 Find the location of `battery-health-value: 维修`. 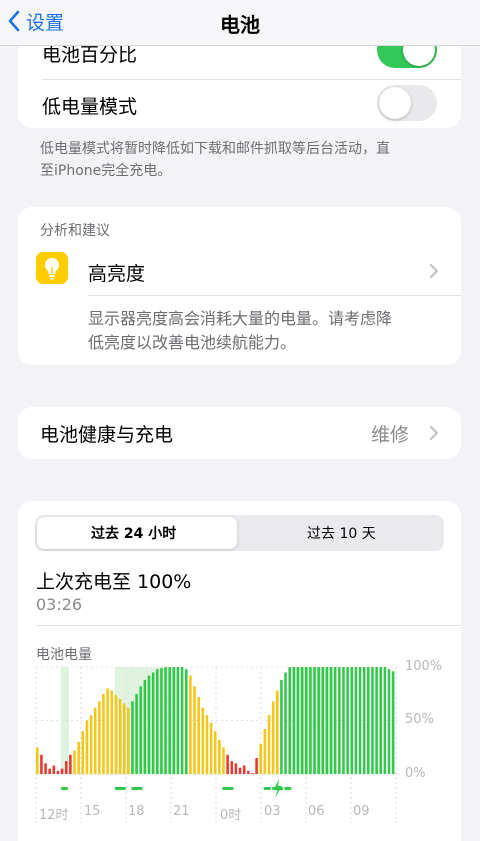

battery-health-value: 维修 is located at coordinates (389, 435).